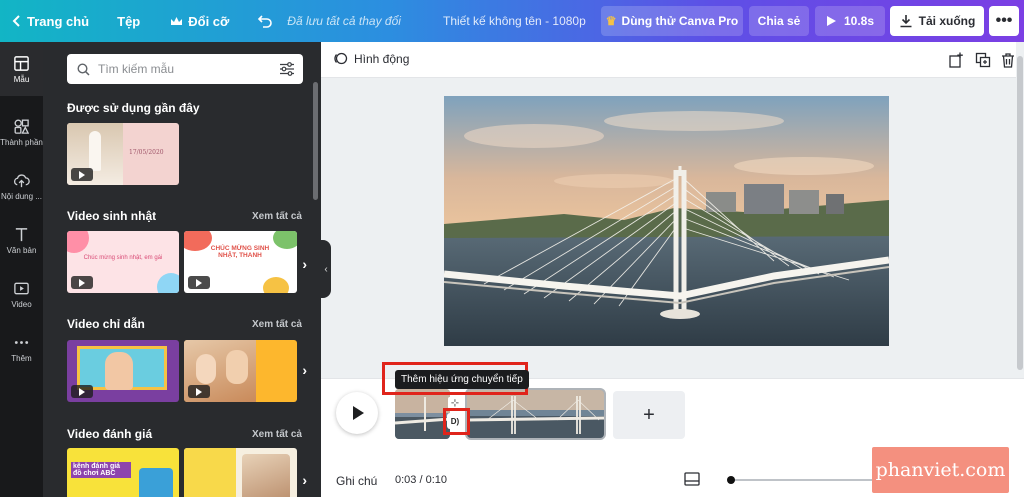 The width and height of the screenshot is (1024, 497). I want to click on preview-play-button: 10.8s, so click(850, 21).